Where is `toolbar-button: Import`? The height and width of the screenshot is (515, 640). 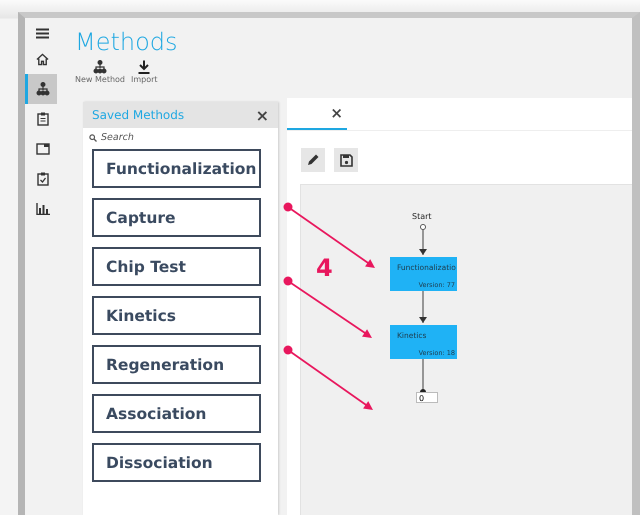
toolbar-button: Import is located at coordinates (144, 72).